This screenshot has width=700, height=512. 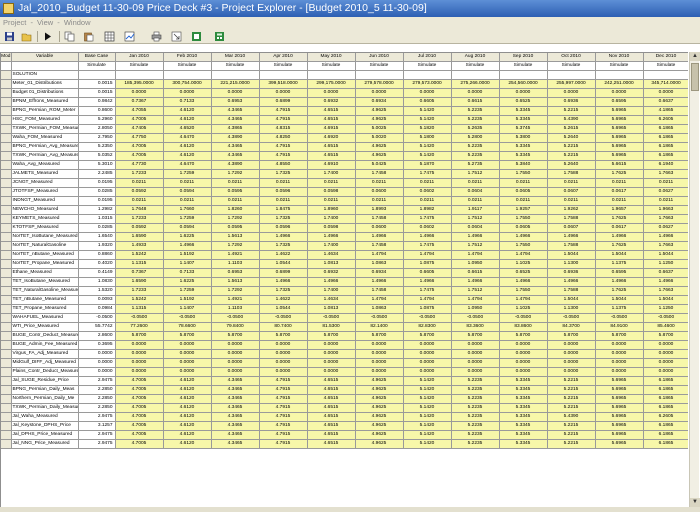 What do you see at coordinates (139, 309) in the screenshot?
I see `month-value-cell: 1.1315` at bounding box center [139, 309].